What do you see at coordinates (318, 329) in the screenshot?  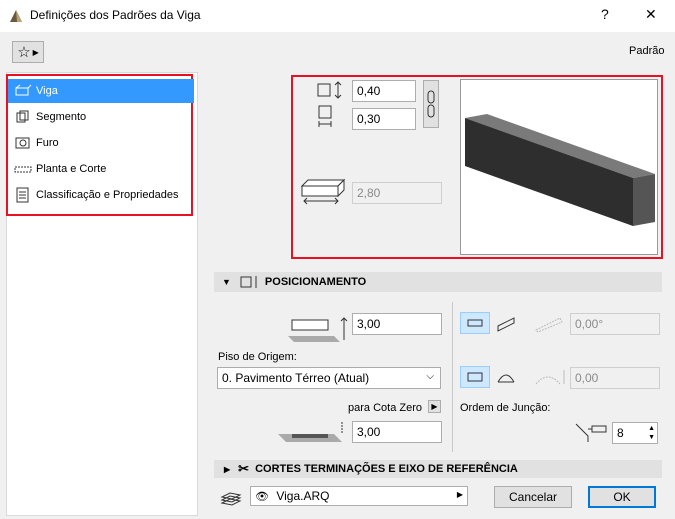 I see `reference-height-icon` at bounding box center [318, 329].